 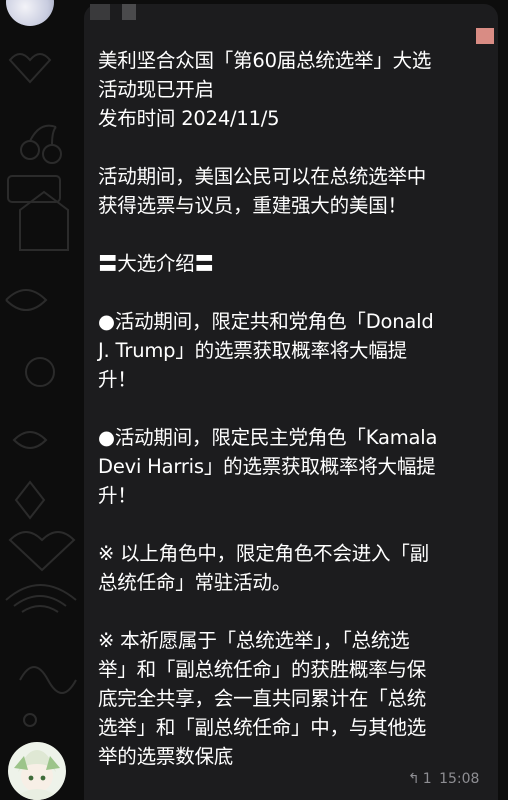 I want to click on avatar-character-icon, so click(x=37, y=775).